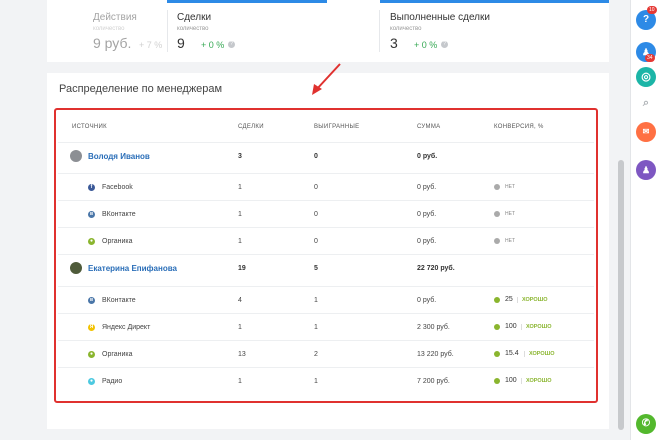 The image size is (660, 440). I want to click on section-title: Распределение по менеджерам, so click(141, 89).